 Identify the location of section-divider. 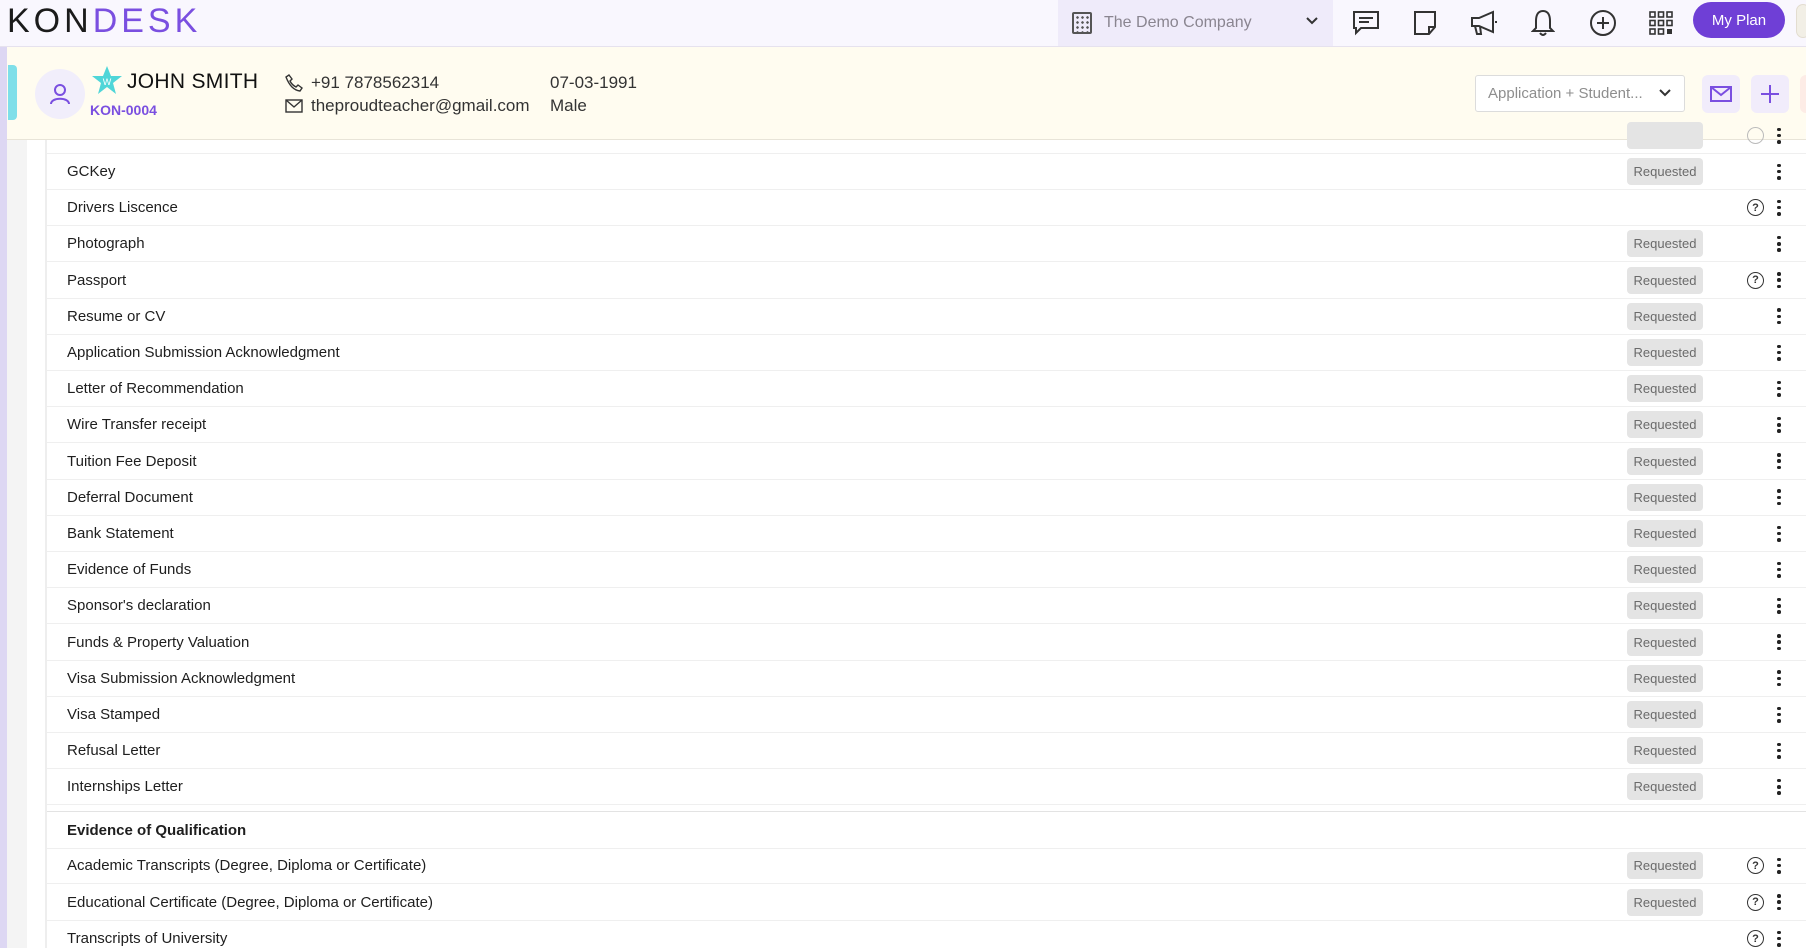
(926, 811).